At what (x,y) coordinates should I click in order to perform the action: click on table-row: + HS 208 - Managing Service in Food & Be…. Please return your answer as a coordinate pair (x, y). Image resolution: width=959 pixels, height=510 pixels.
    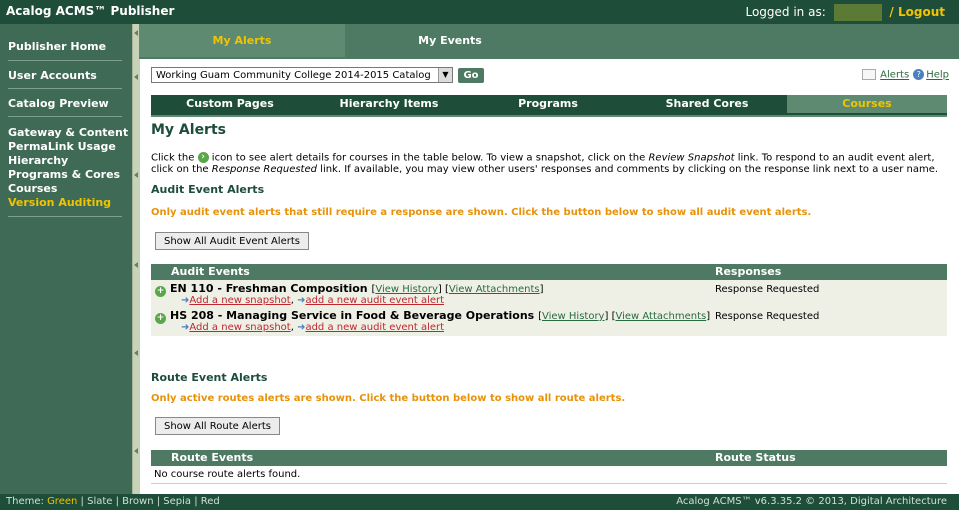
    Looking at the image, I should click on (549, 321).